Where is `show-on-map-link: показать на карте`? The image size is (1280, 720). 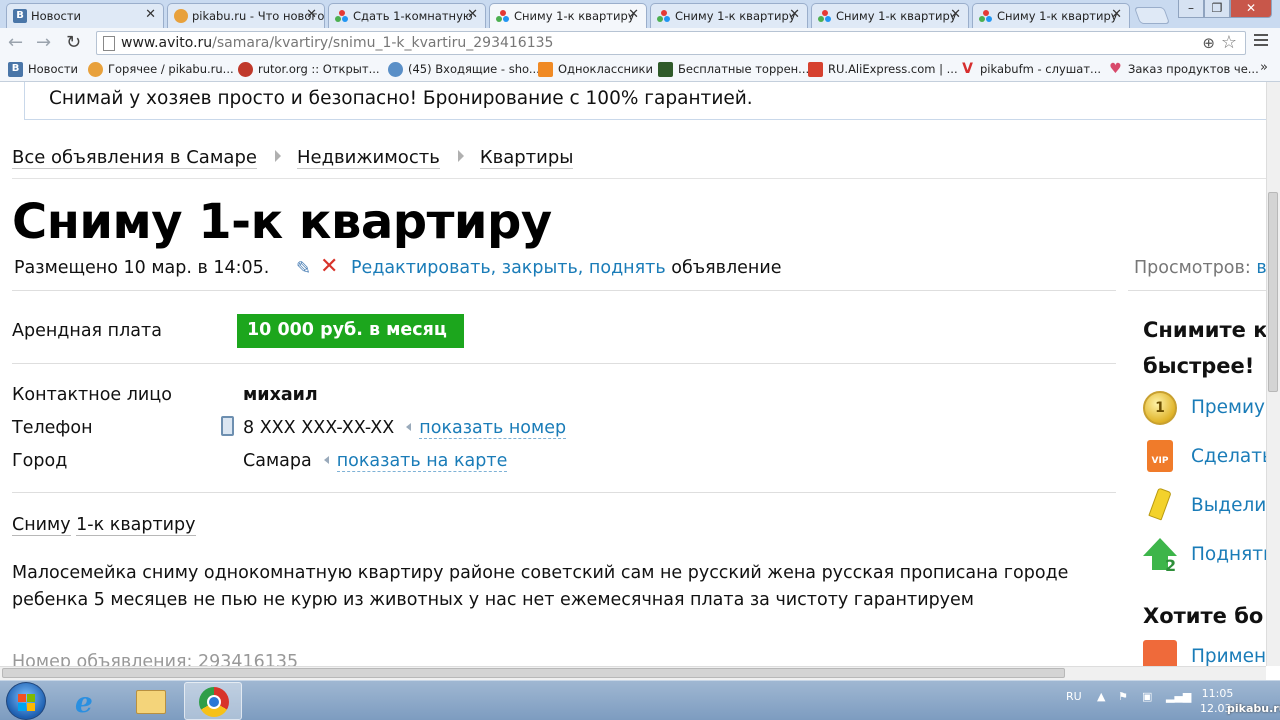 show-on-map-link: показать на карте is located at coordinates (422, 461).